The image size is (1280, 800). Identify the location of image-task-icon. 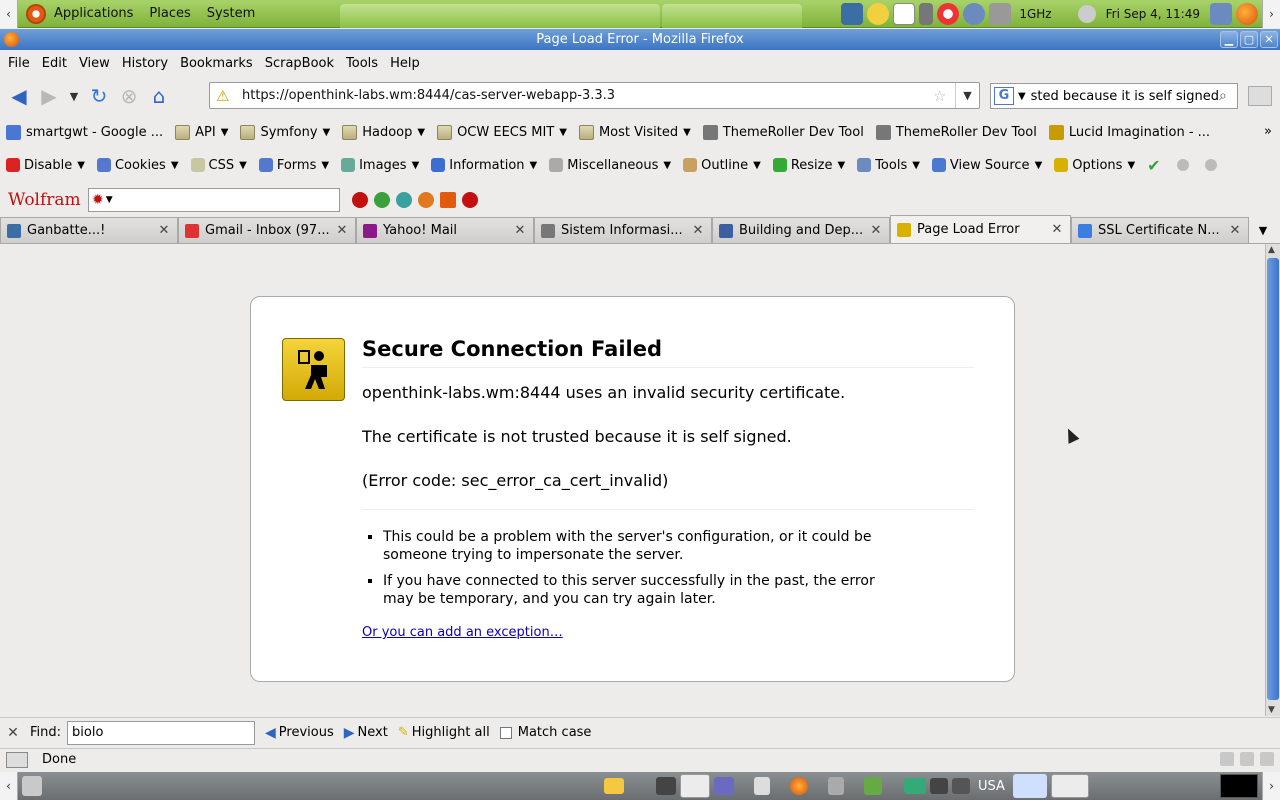
(873, 786).